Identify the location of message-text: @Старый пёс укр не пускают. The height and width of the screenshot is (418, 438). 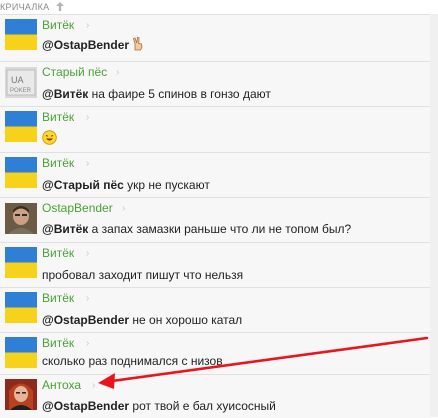
(126, 185).